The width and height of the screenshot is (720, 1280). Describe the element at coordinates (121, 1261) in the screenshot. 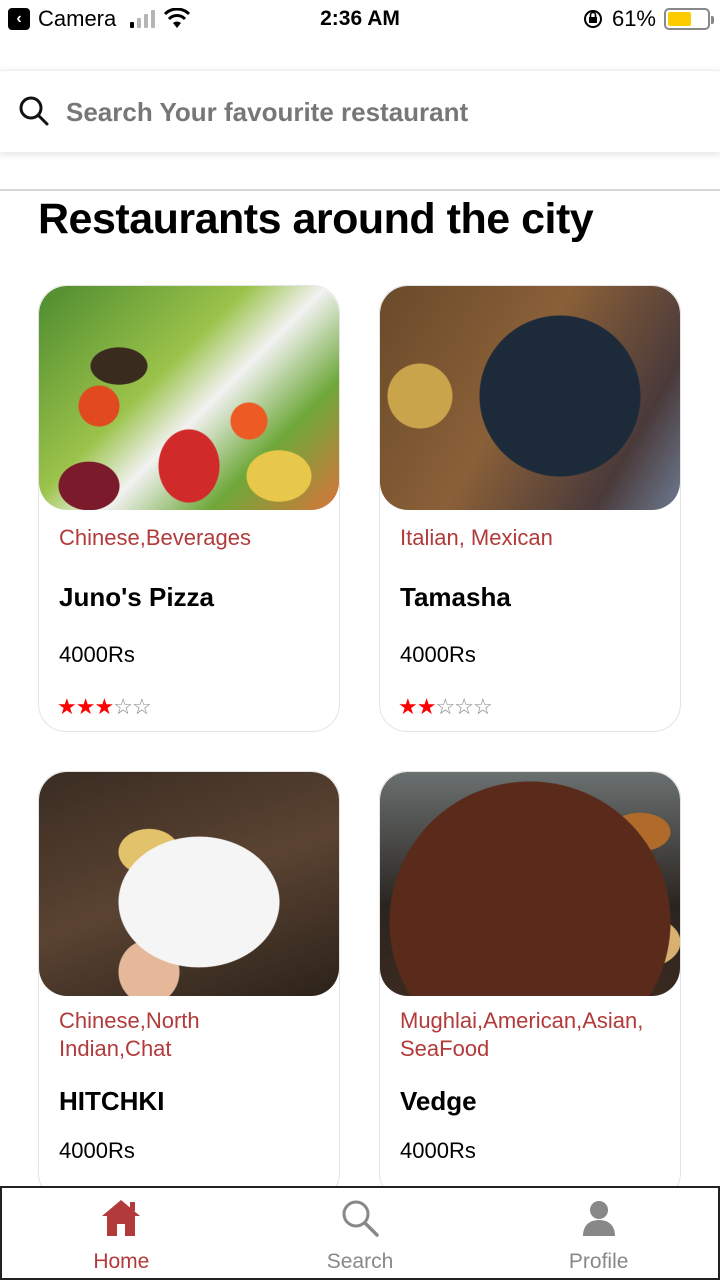

I see `nav-label-home: Home` at that location.